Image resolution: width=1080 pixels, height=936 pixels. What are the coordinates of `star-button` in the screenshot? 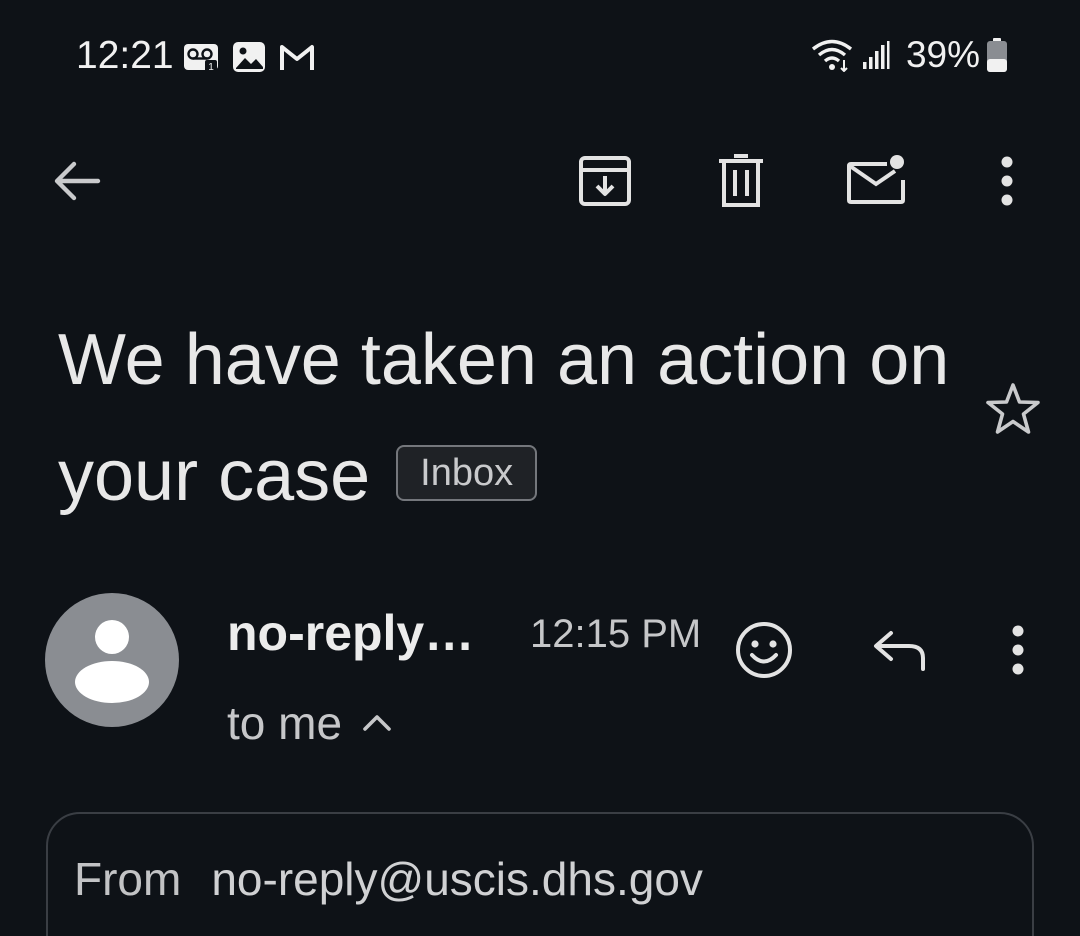 It's located at (1013, 409).